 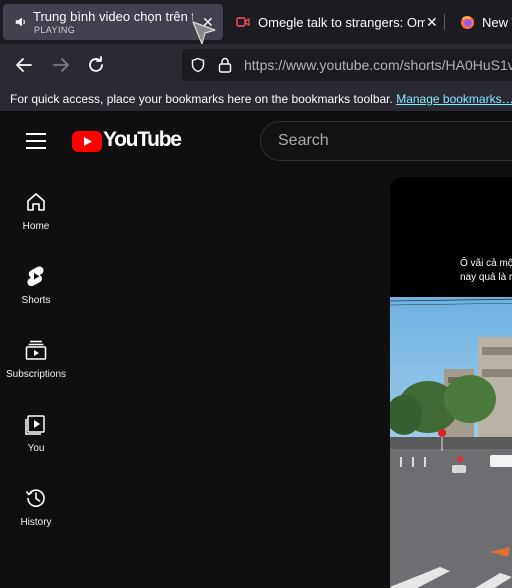 What do you see at coordinates (36, 202) in the screenshot?
I see `home-icon` at bounding box center [36, 202].